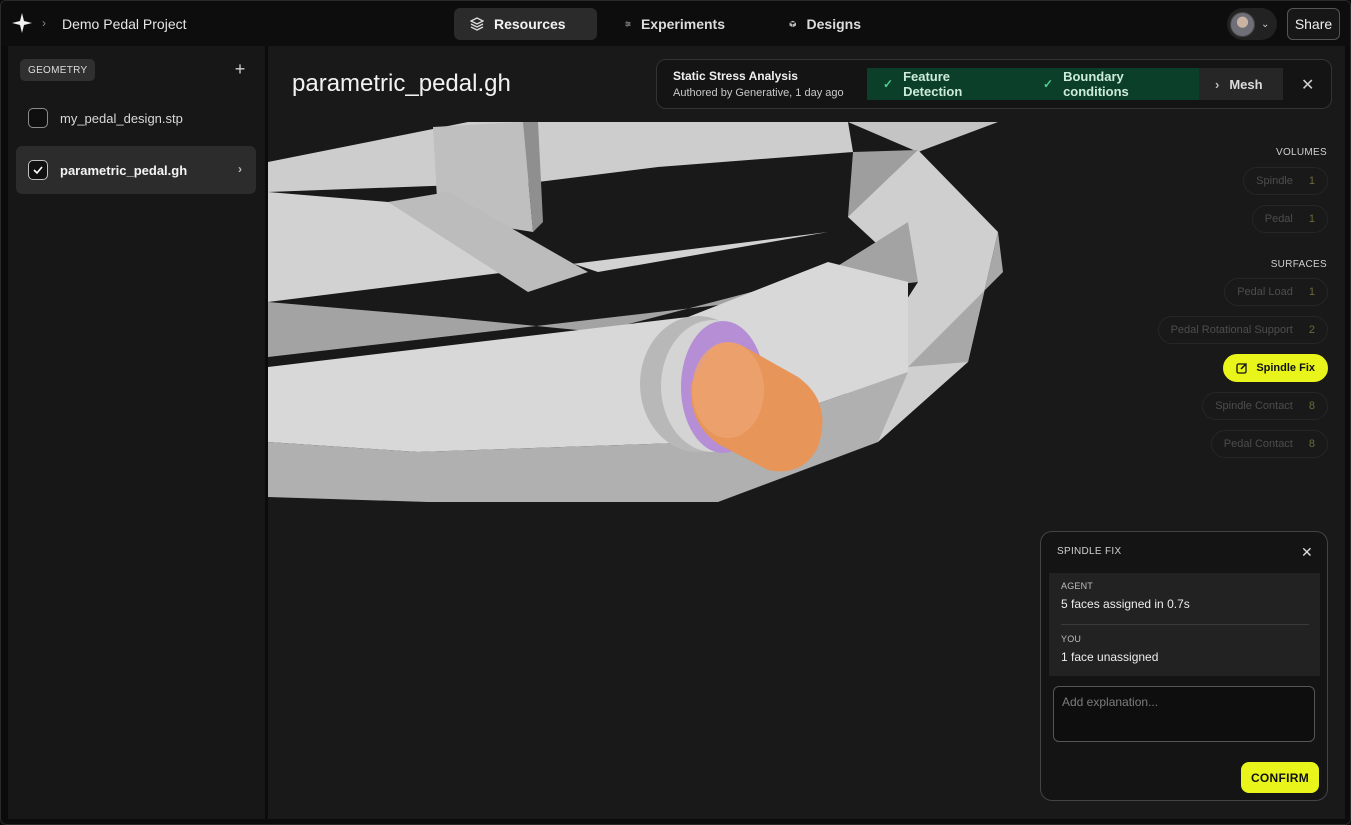 The height and width of the screenshot is (825, 1351). What do you see at coordinates (728, 390) in the screenshot?
I see `spindle-end-face` at bounding box center [728, 390].